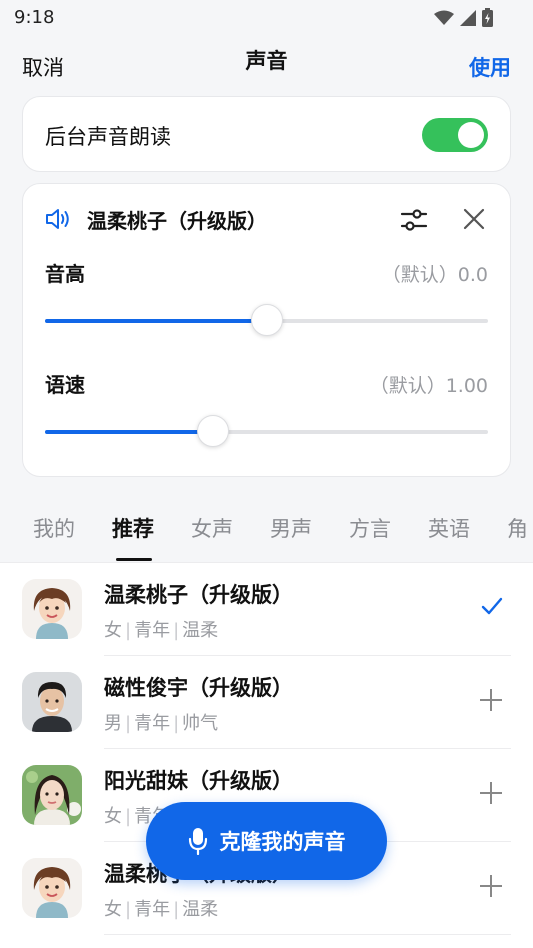 Image resolution: width=533 pixels, height=948 pixels. I want to click on speaker-icon, so click(58, 219).